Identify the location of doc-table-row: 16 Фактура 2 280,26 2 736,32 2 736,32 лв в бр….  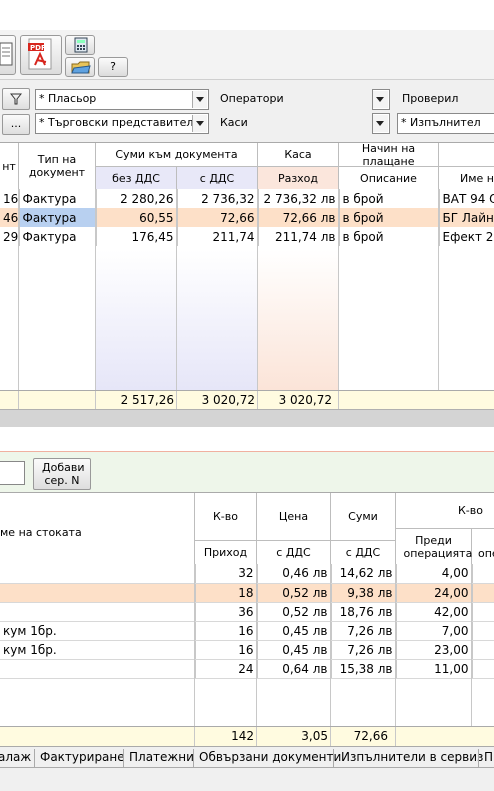
(247, 198).